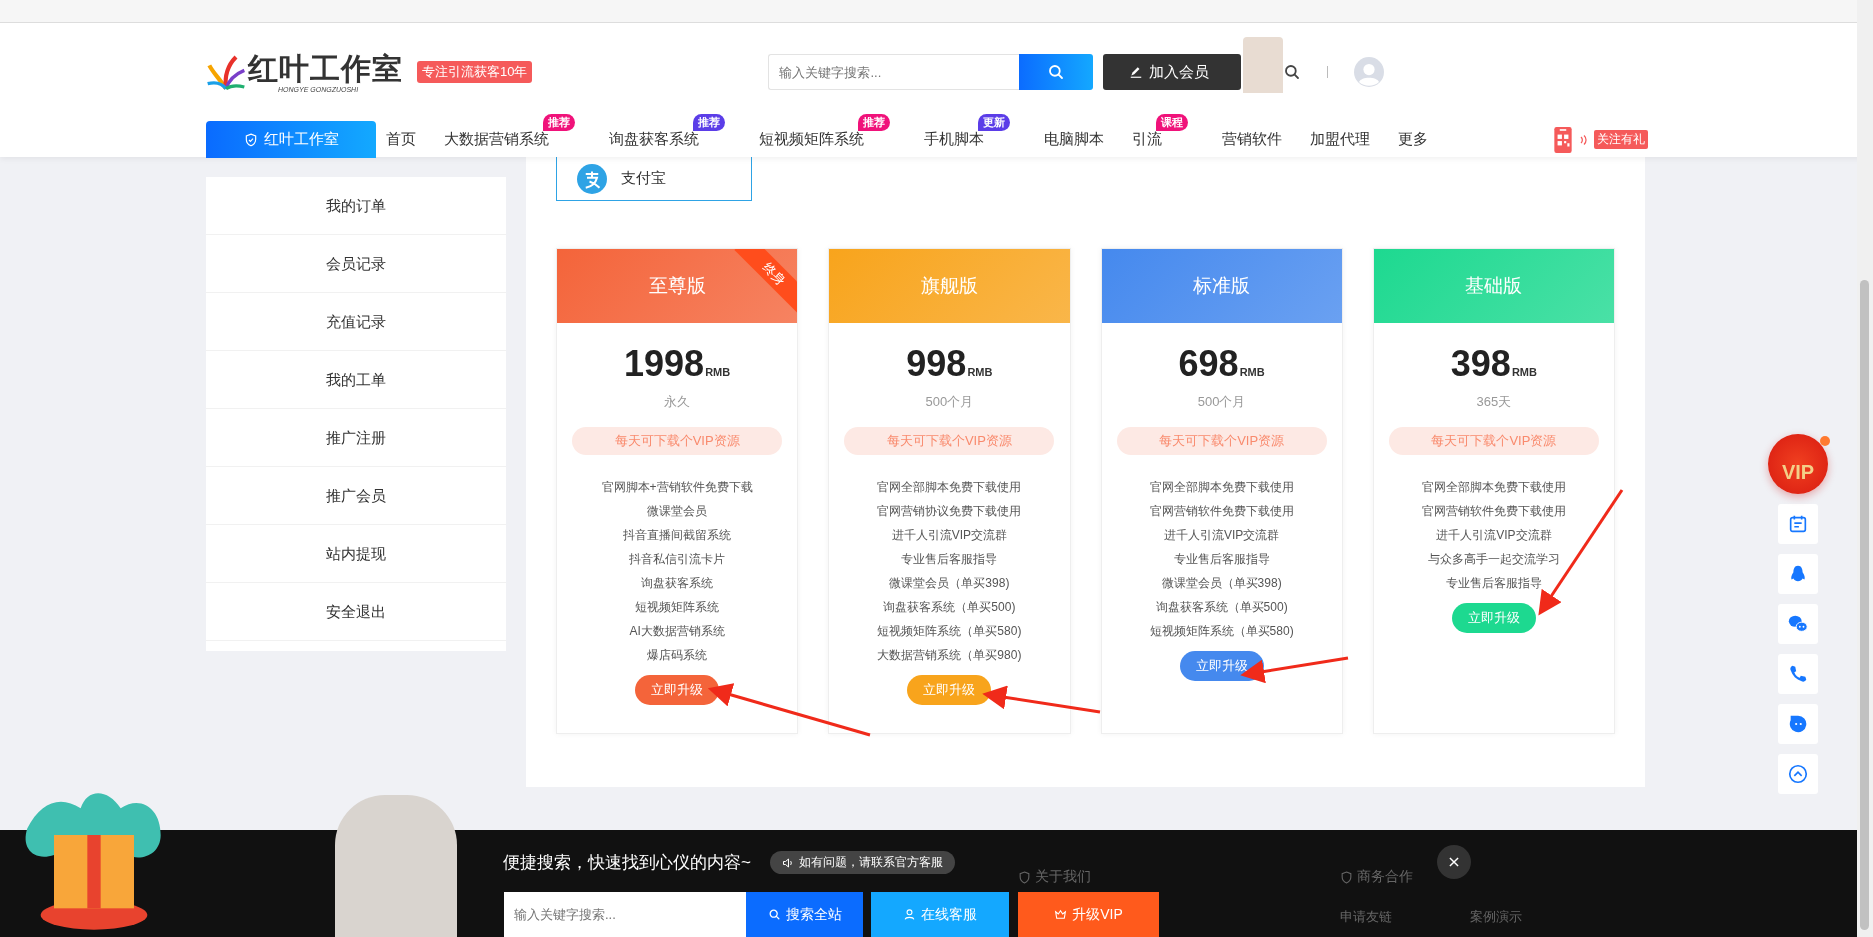 The image size is (1873, 937). What do you see at coordinates (871, 862) in the screenshot?
I see `notice-text: 如有问题，请联系官方客服` at bounding box center [871, 862].